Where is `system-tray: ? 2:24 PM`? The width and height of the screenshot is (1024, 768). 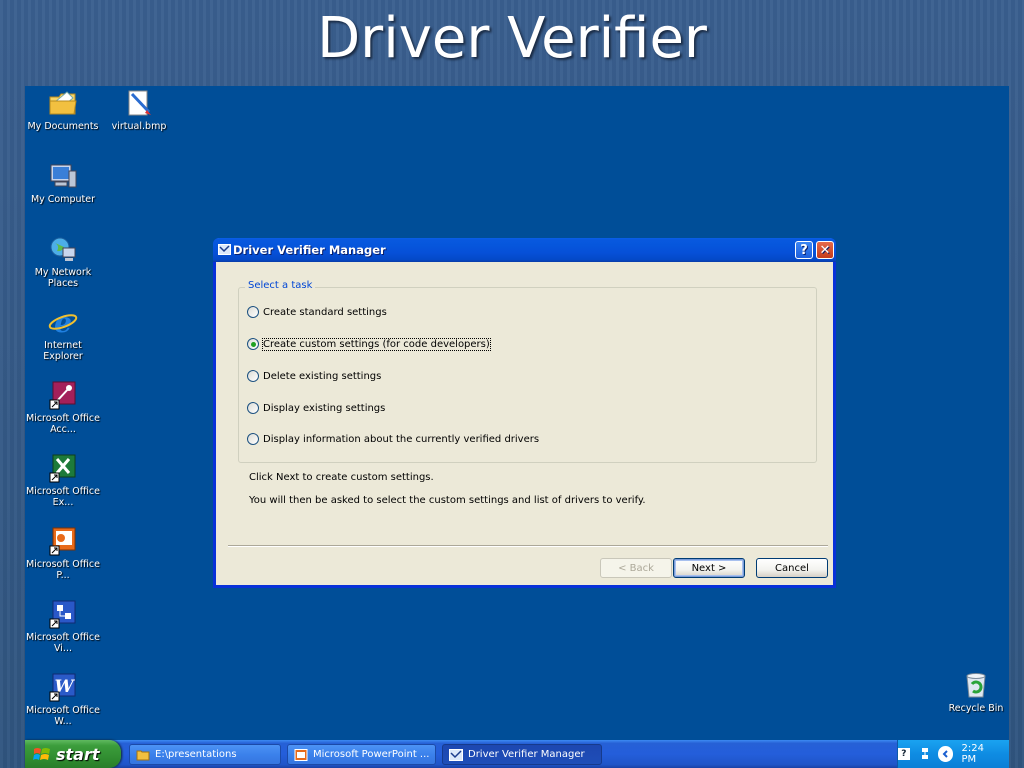 system-tray: ? 2:24 PM is located at coordinates (953, 754).